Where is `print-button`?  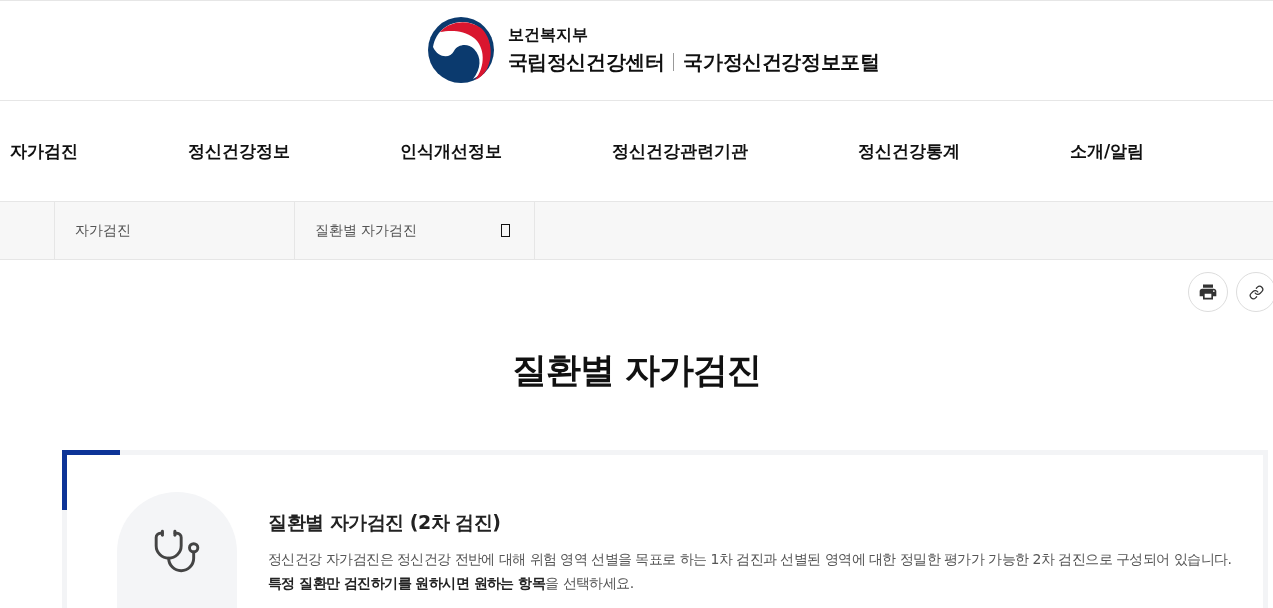 print-button is located at coordinates (1208, 292).